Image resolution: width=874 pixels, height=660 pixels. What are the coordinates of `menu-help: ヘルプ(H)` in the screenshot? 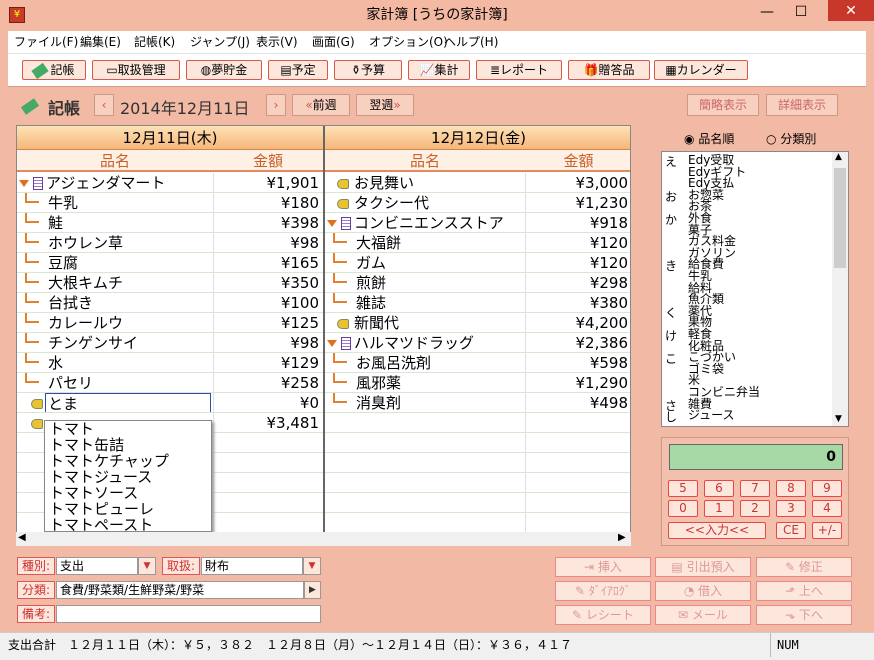 It's located at (471, 42).